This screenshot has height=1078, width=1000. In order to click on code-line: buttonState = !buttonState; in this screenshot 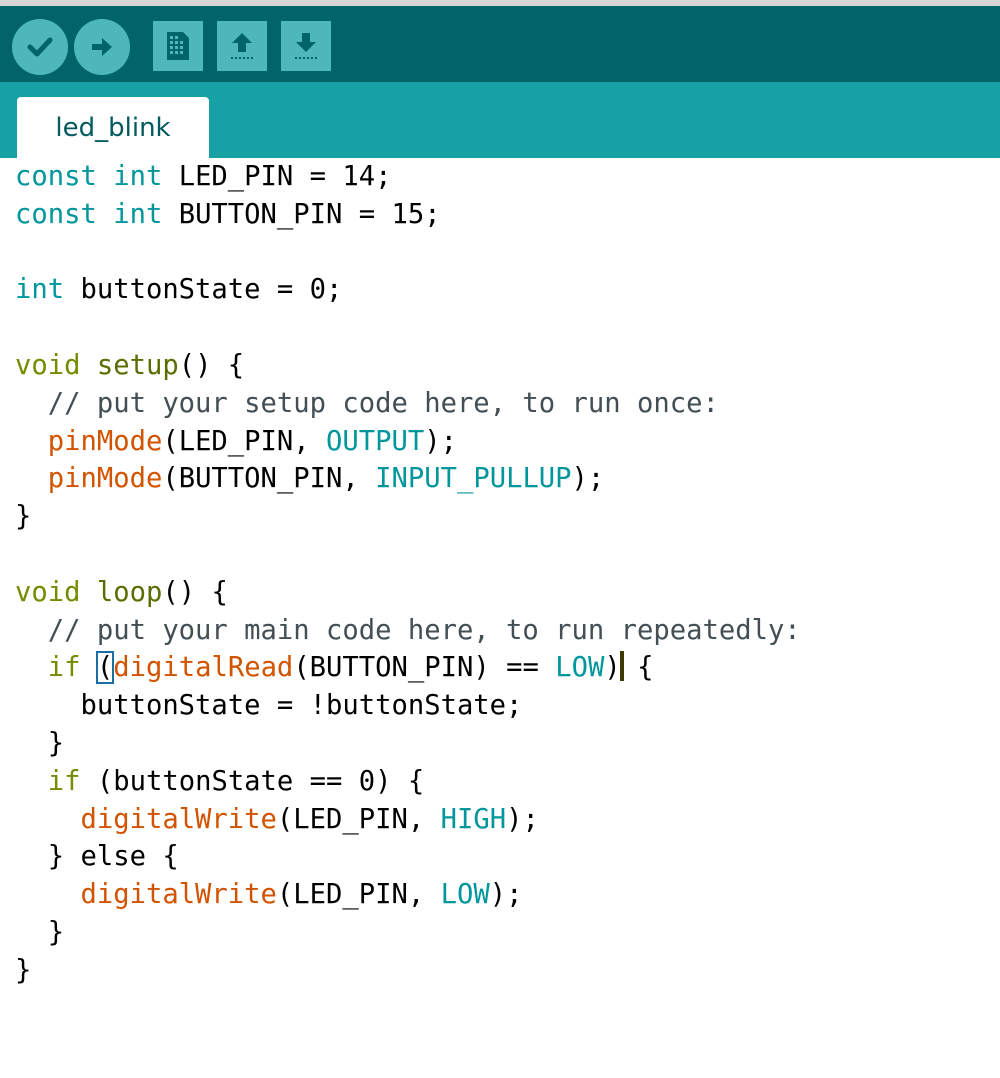, I will do `click(408, 706)`.